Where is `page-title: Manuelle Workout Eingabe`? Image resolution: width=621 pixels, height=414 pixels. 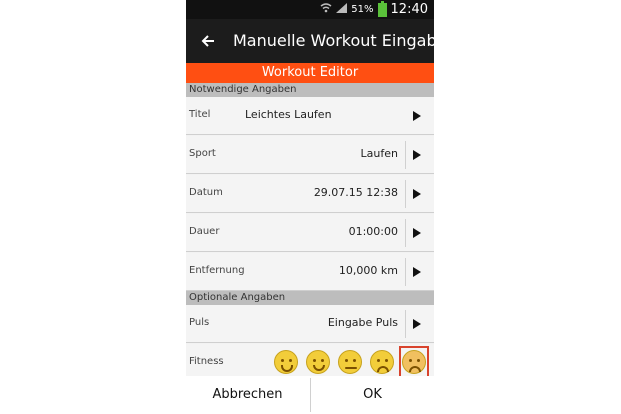
page-title: Manuelle Workout Eingabe is located at coordinates (333, 40).